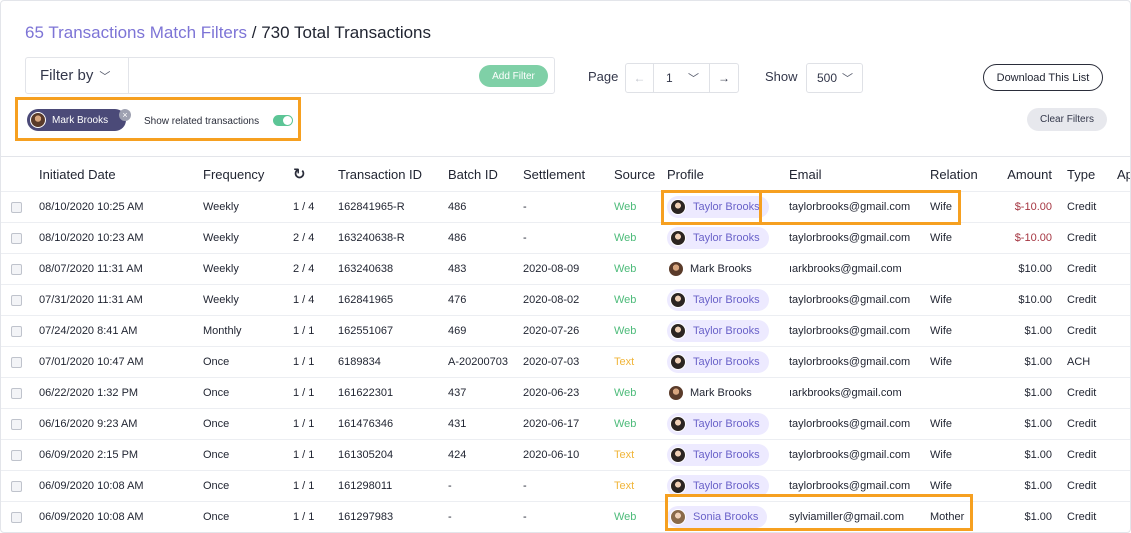 Image resolution: width=1131 pixels, height=533 pixels. Describe the element at coordinates (390, 174) in the screenshot. I see `column-header-transaction-id: Transaction ID` at that location.